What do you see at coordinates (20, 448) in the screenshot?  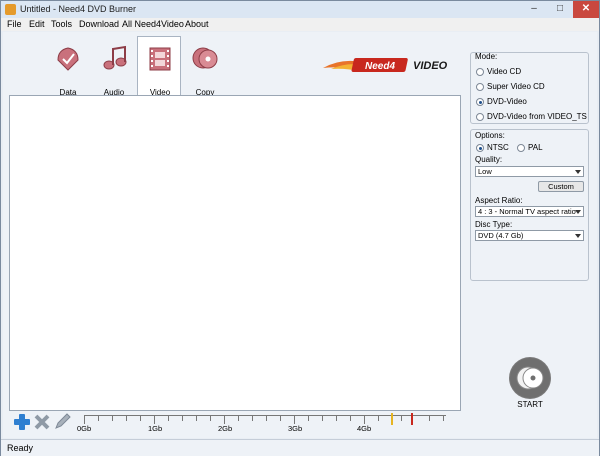 I see `status-text: Ready` at bounding box center [20, 448].